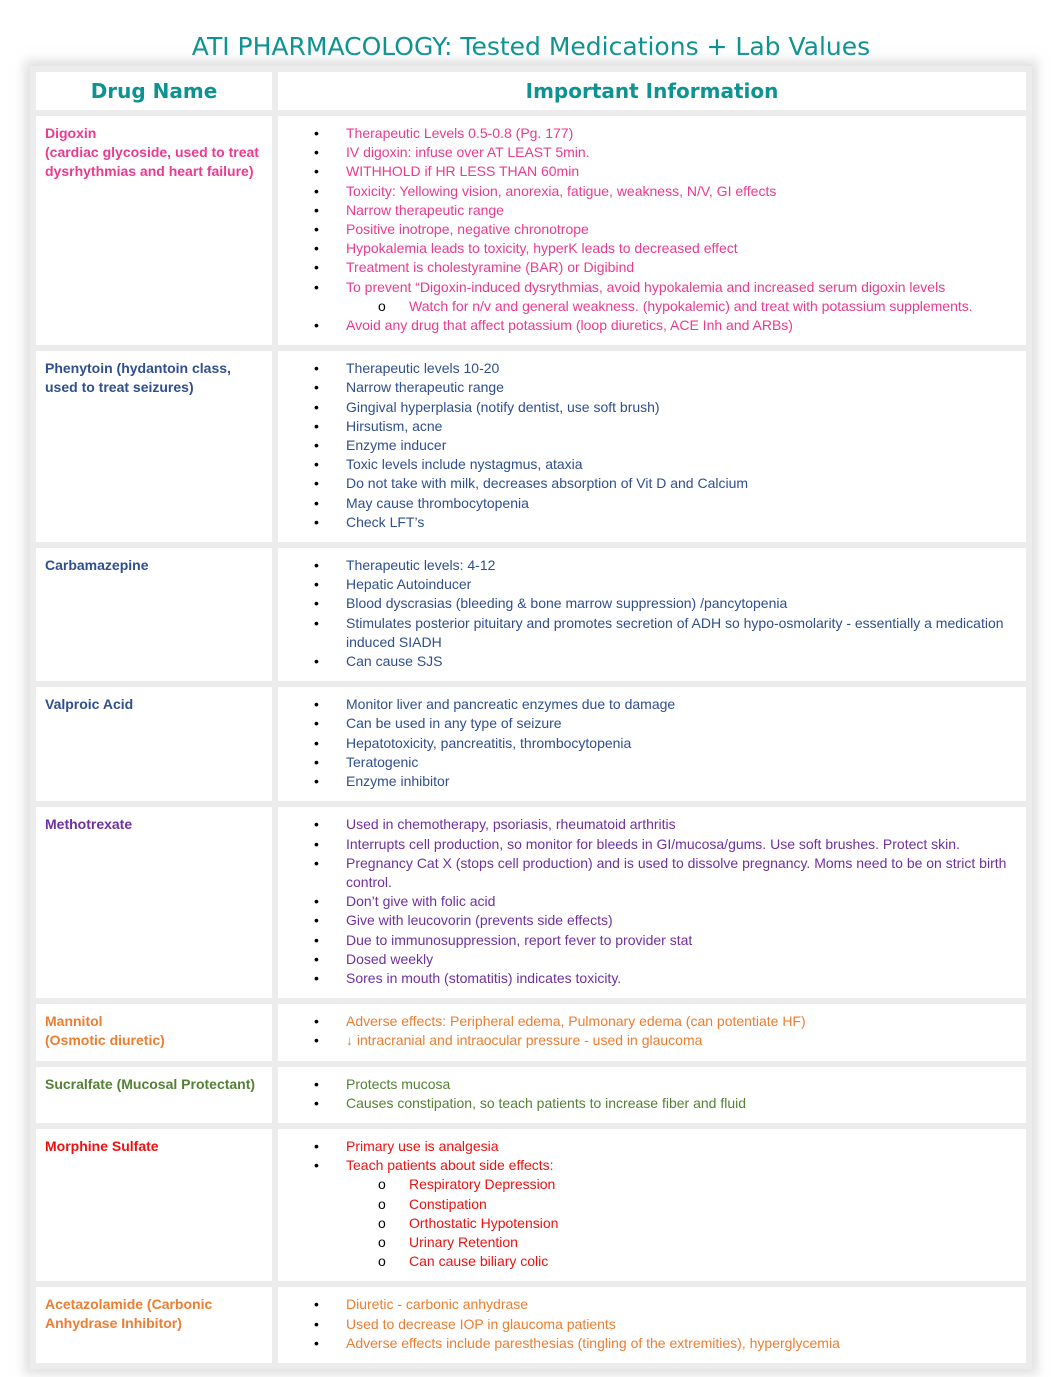 This screenshot has height=1377, width=1062. I want to click on info-item: Protects mucosa, so click(648, 1084).